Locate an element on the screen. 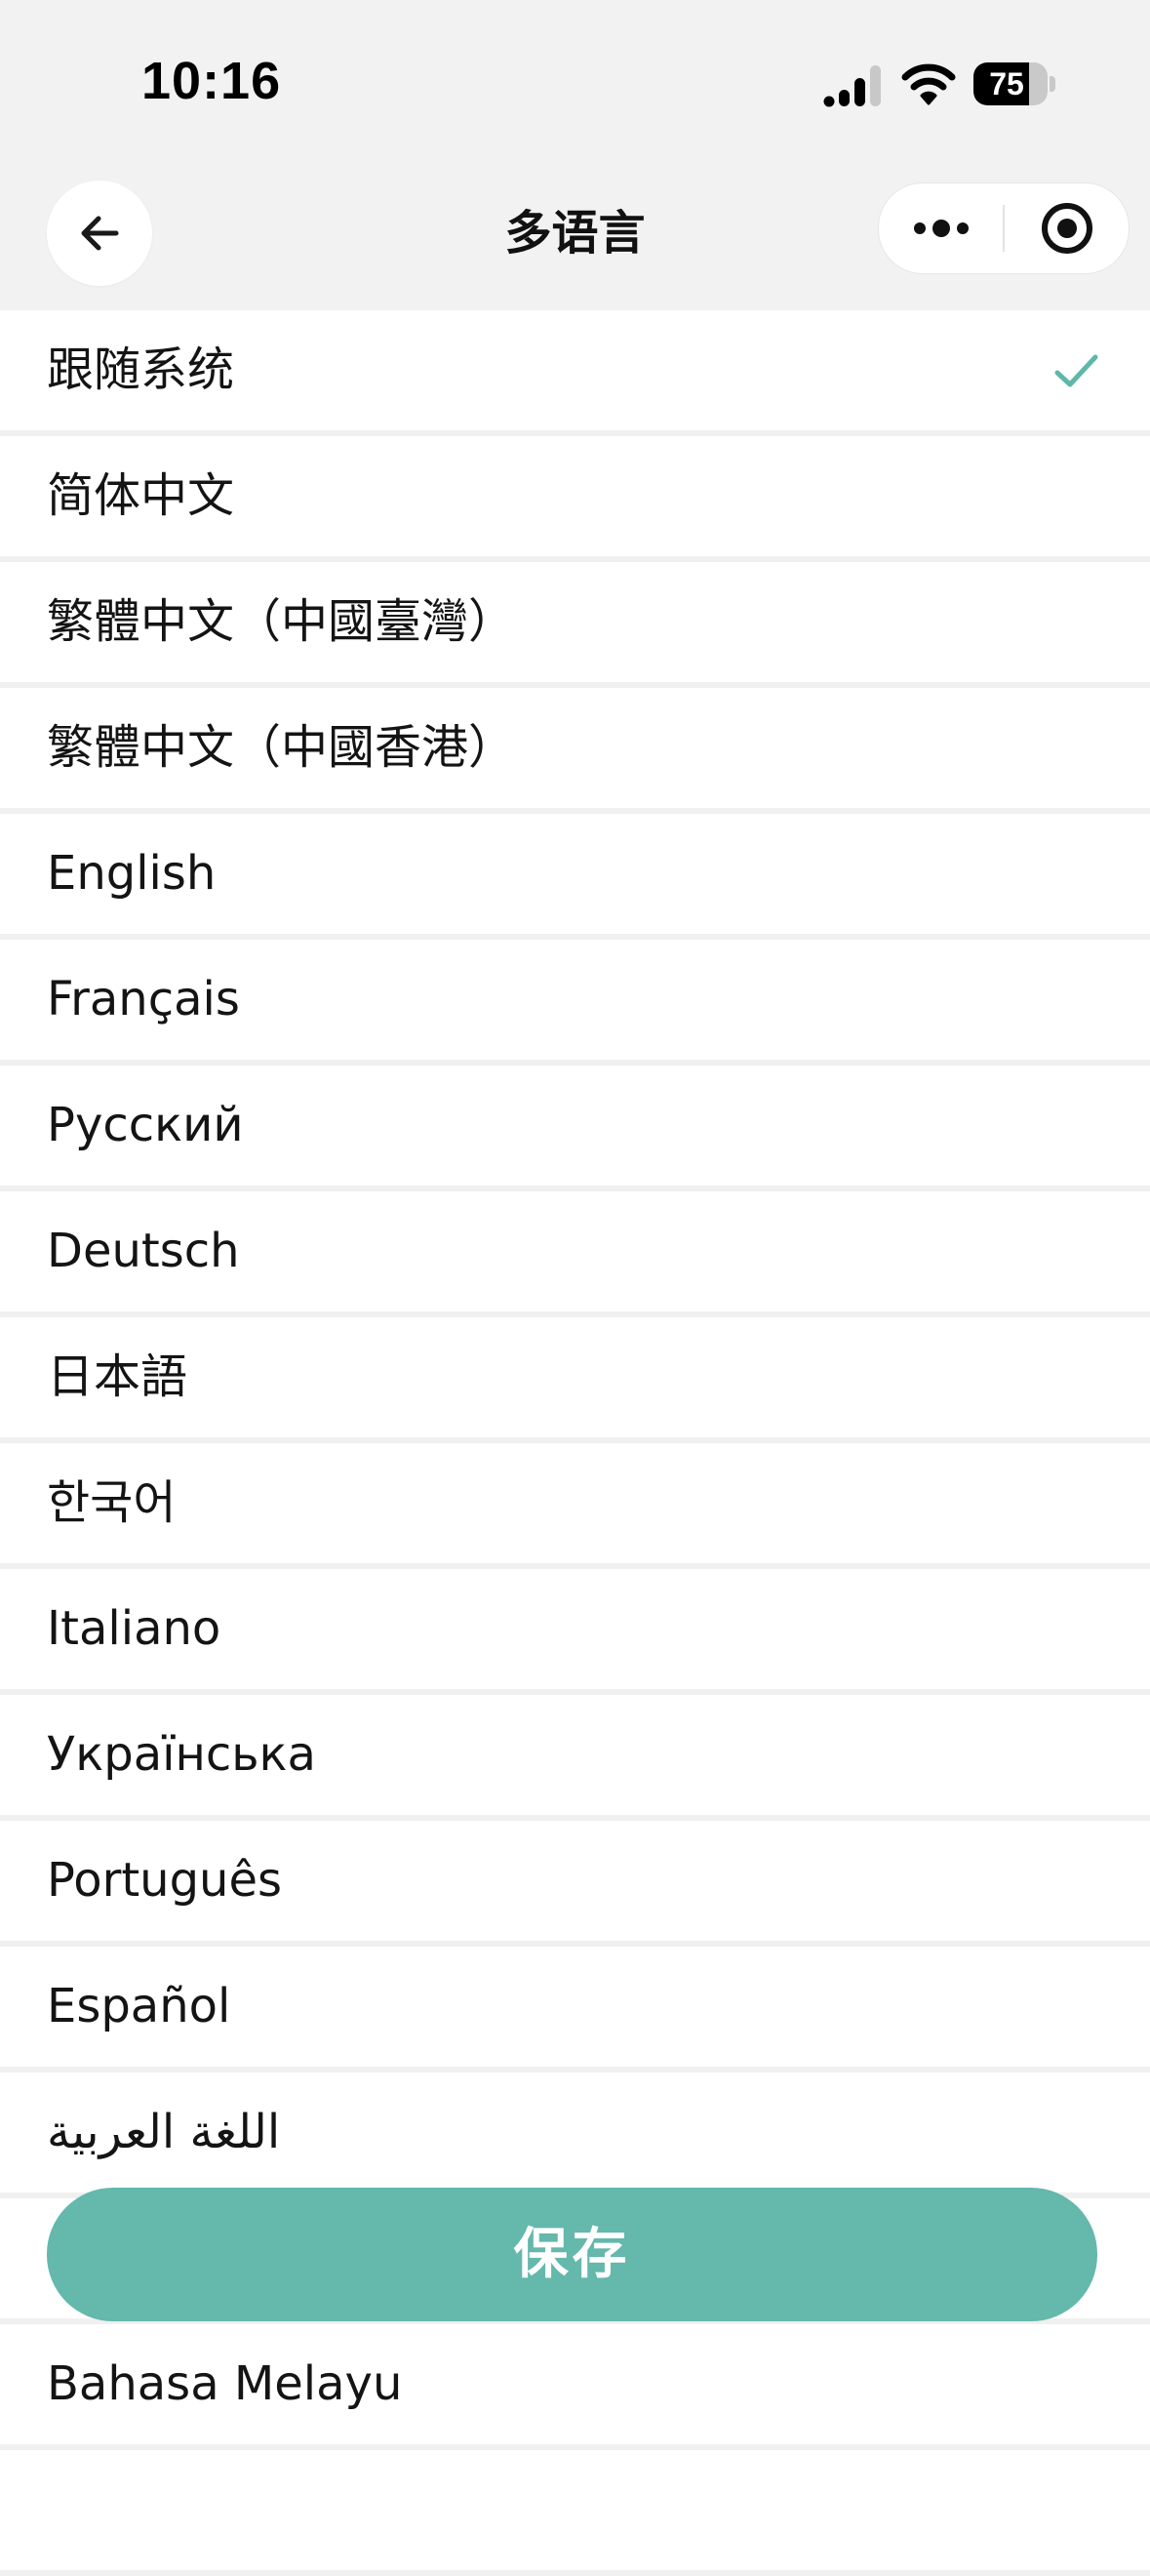  target-circle-icon is located at coordinates (1066, 228).